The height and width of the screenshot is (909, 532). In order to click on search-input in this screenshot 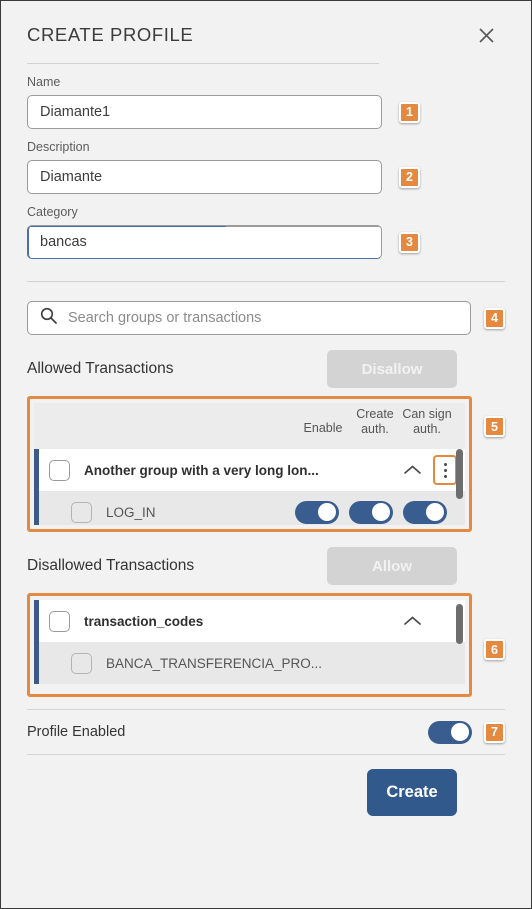, I will do `click(263, 318)`.